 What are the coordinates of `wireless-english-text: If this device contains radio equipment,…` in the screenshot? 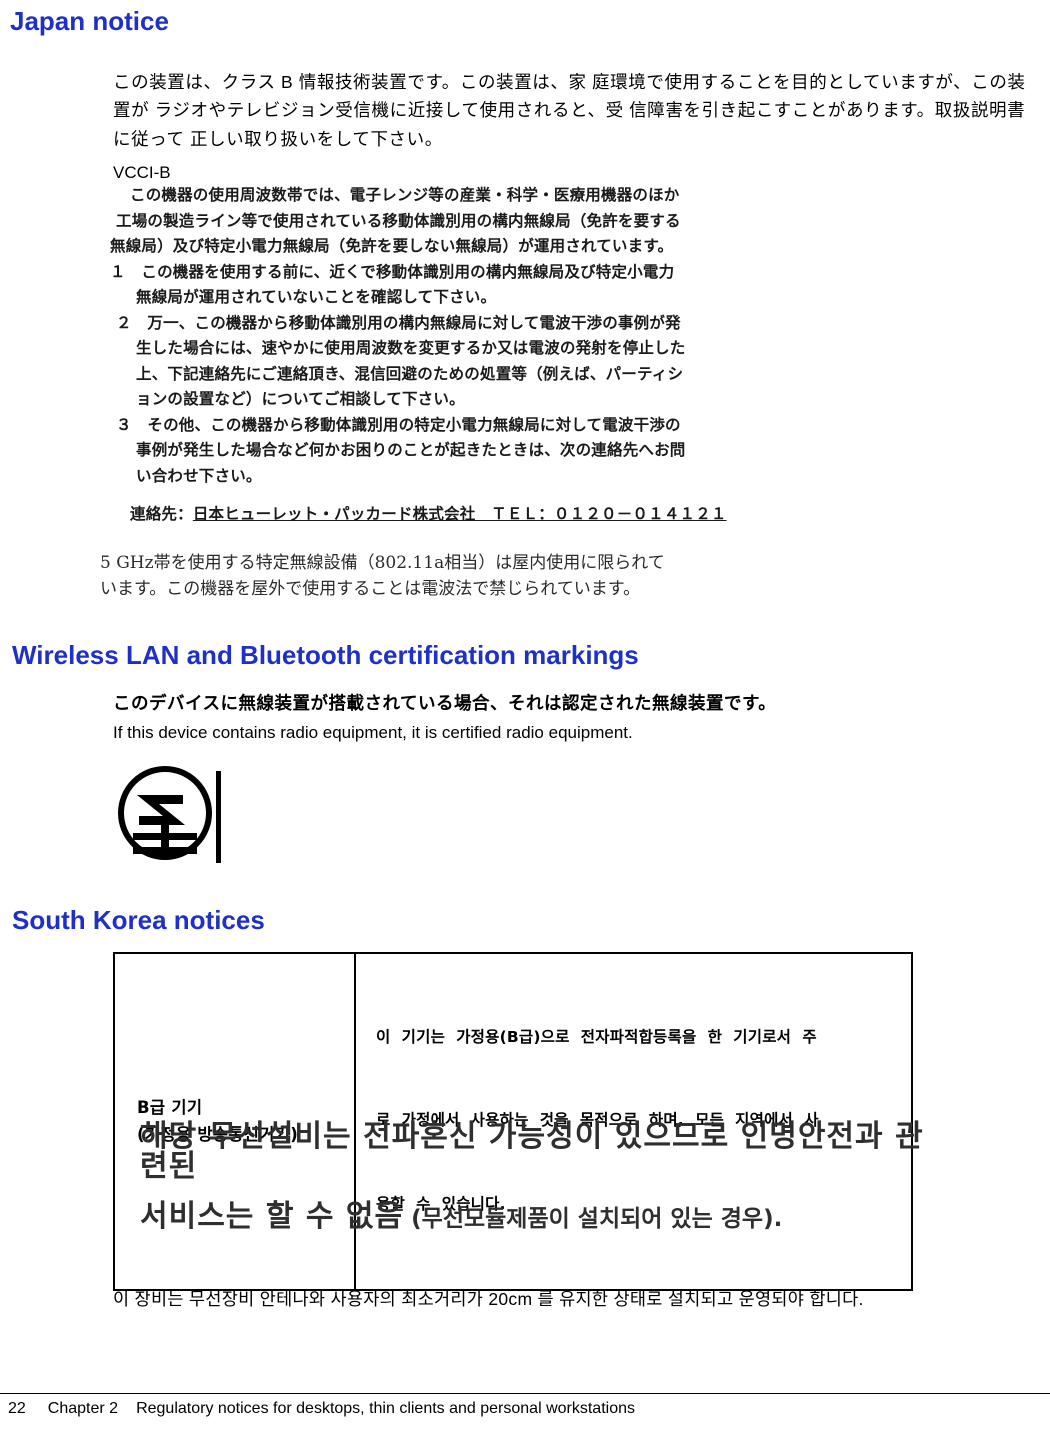 It's located at (373, 732).